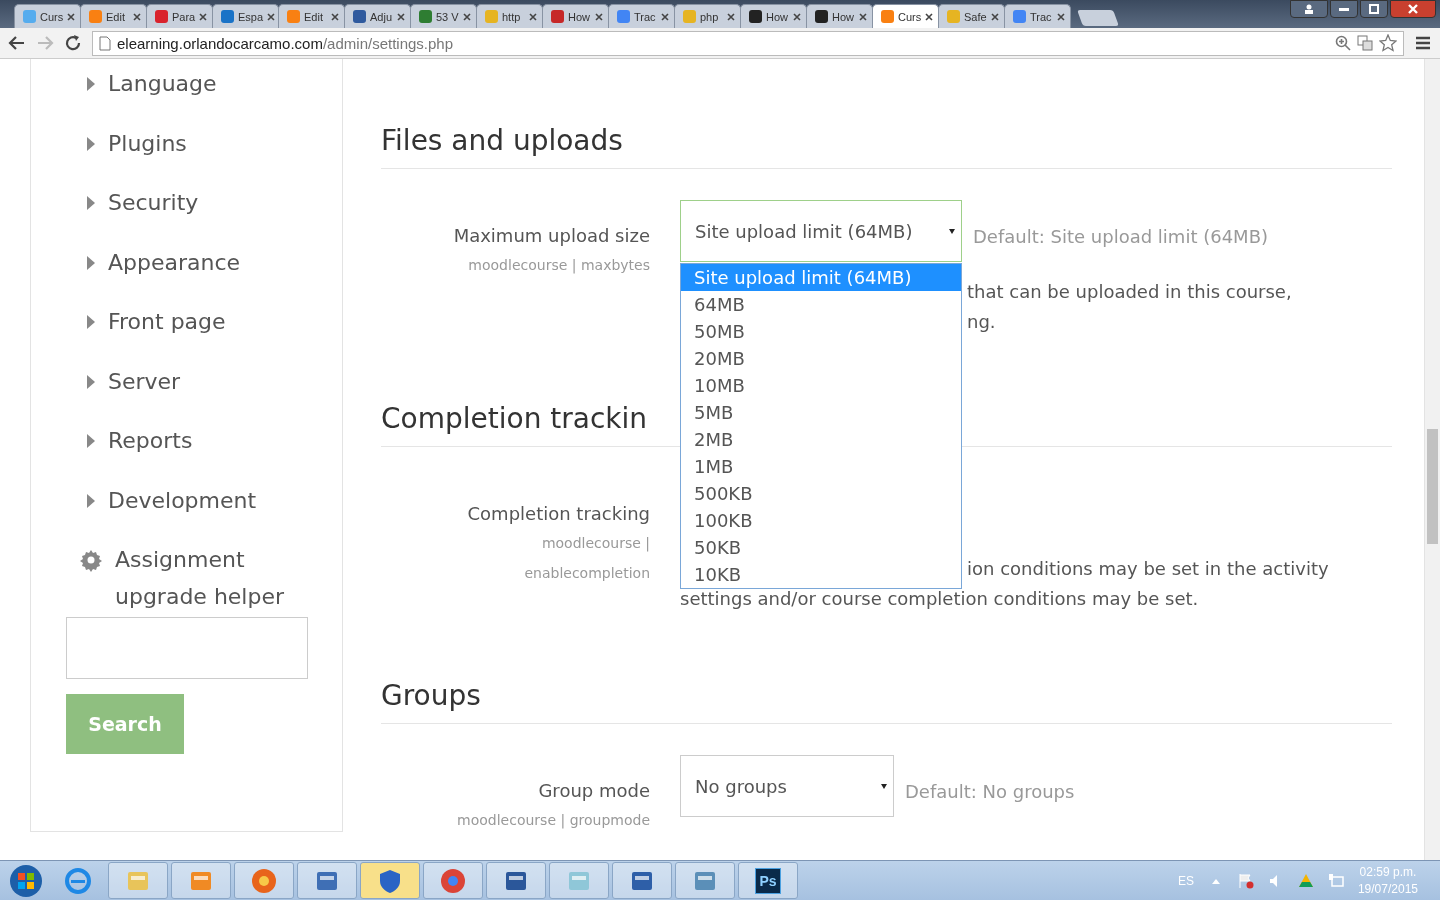  I want to click on sidebar-item: Assignment upgrade helper, so click(215, 578).